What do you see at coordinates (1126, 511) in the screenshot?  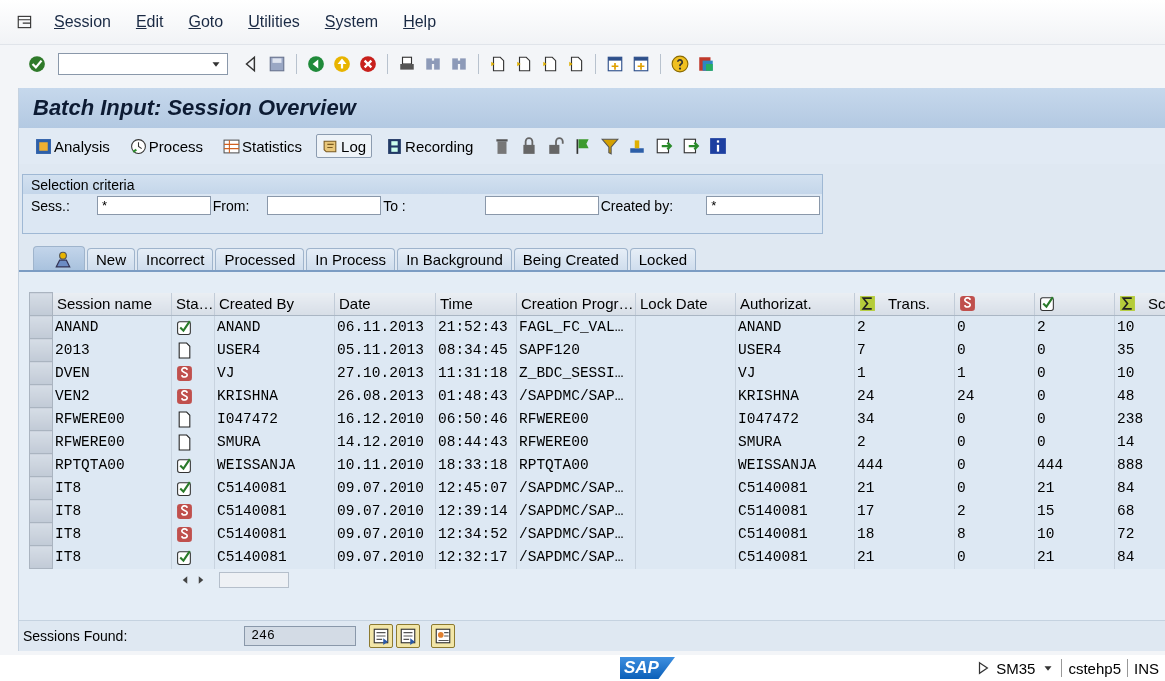 I see `table-cell: 68` at bounding box center [1126, 511].